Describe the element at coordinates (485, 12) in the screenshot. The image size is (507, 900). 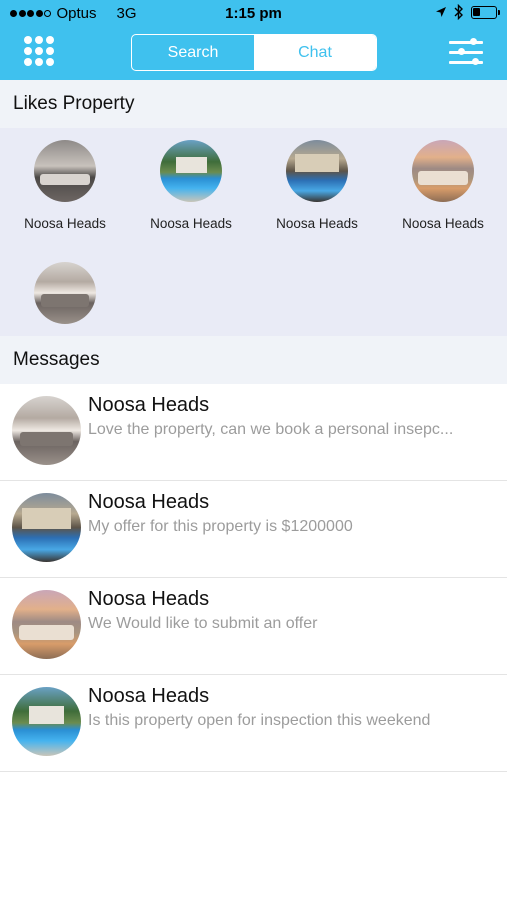
I see `battery-icon` at that location.